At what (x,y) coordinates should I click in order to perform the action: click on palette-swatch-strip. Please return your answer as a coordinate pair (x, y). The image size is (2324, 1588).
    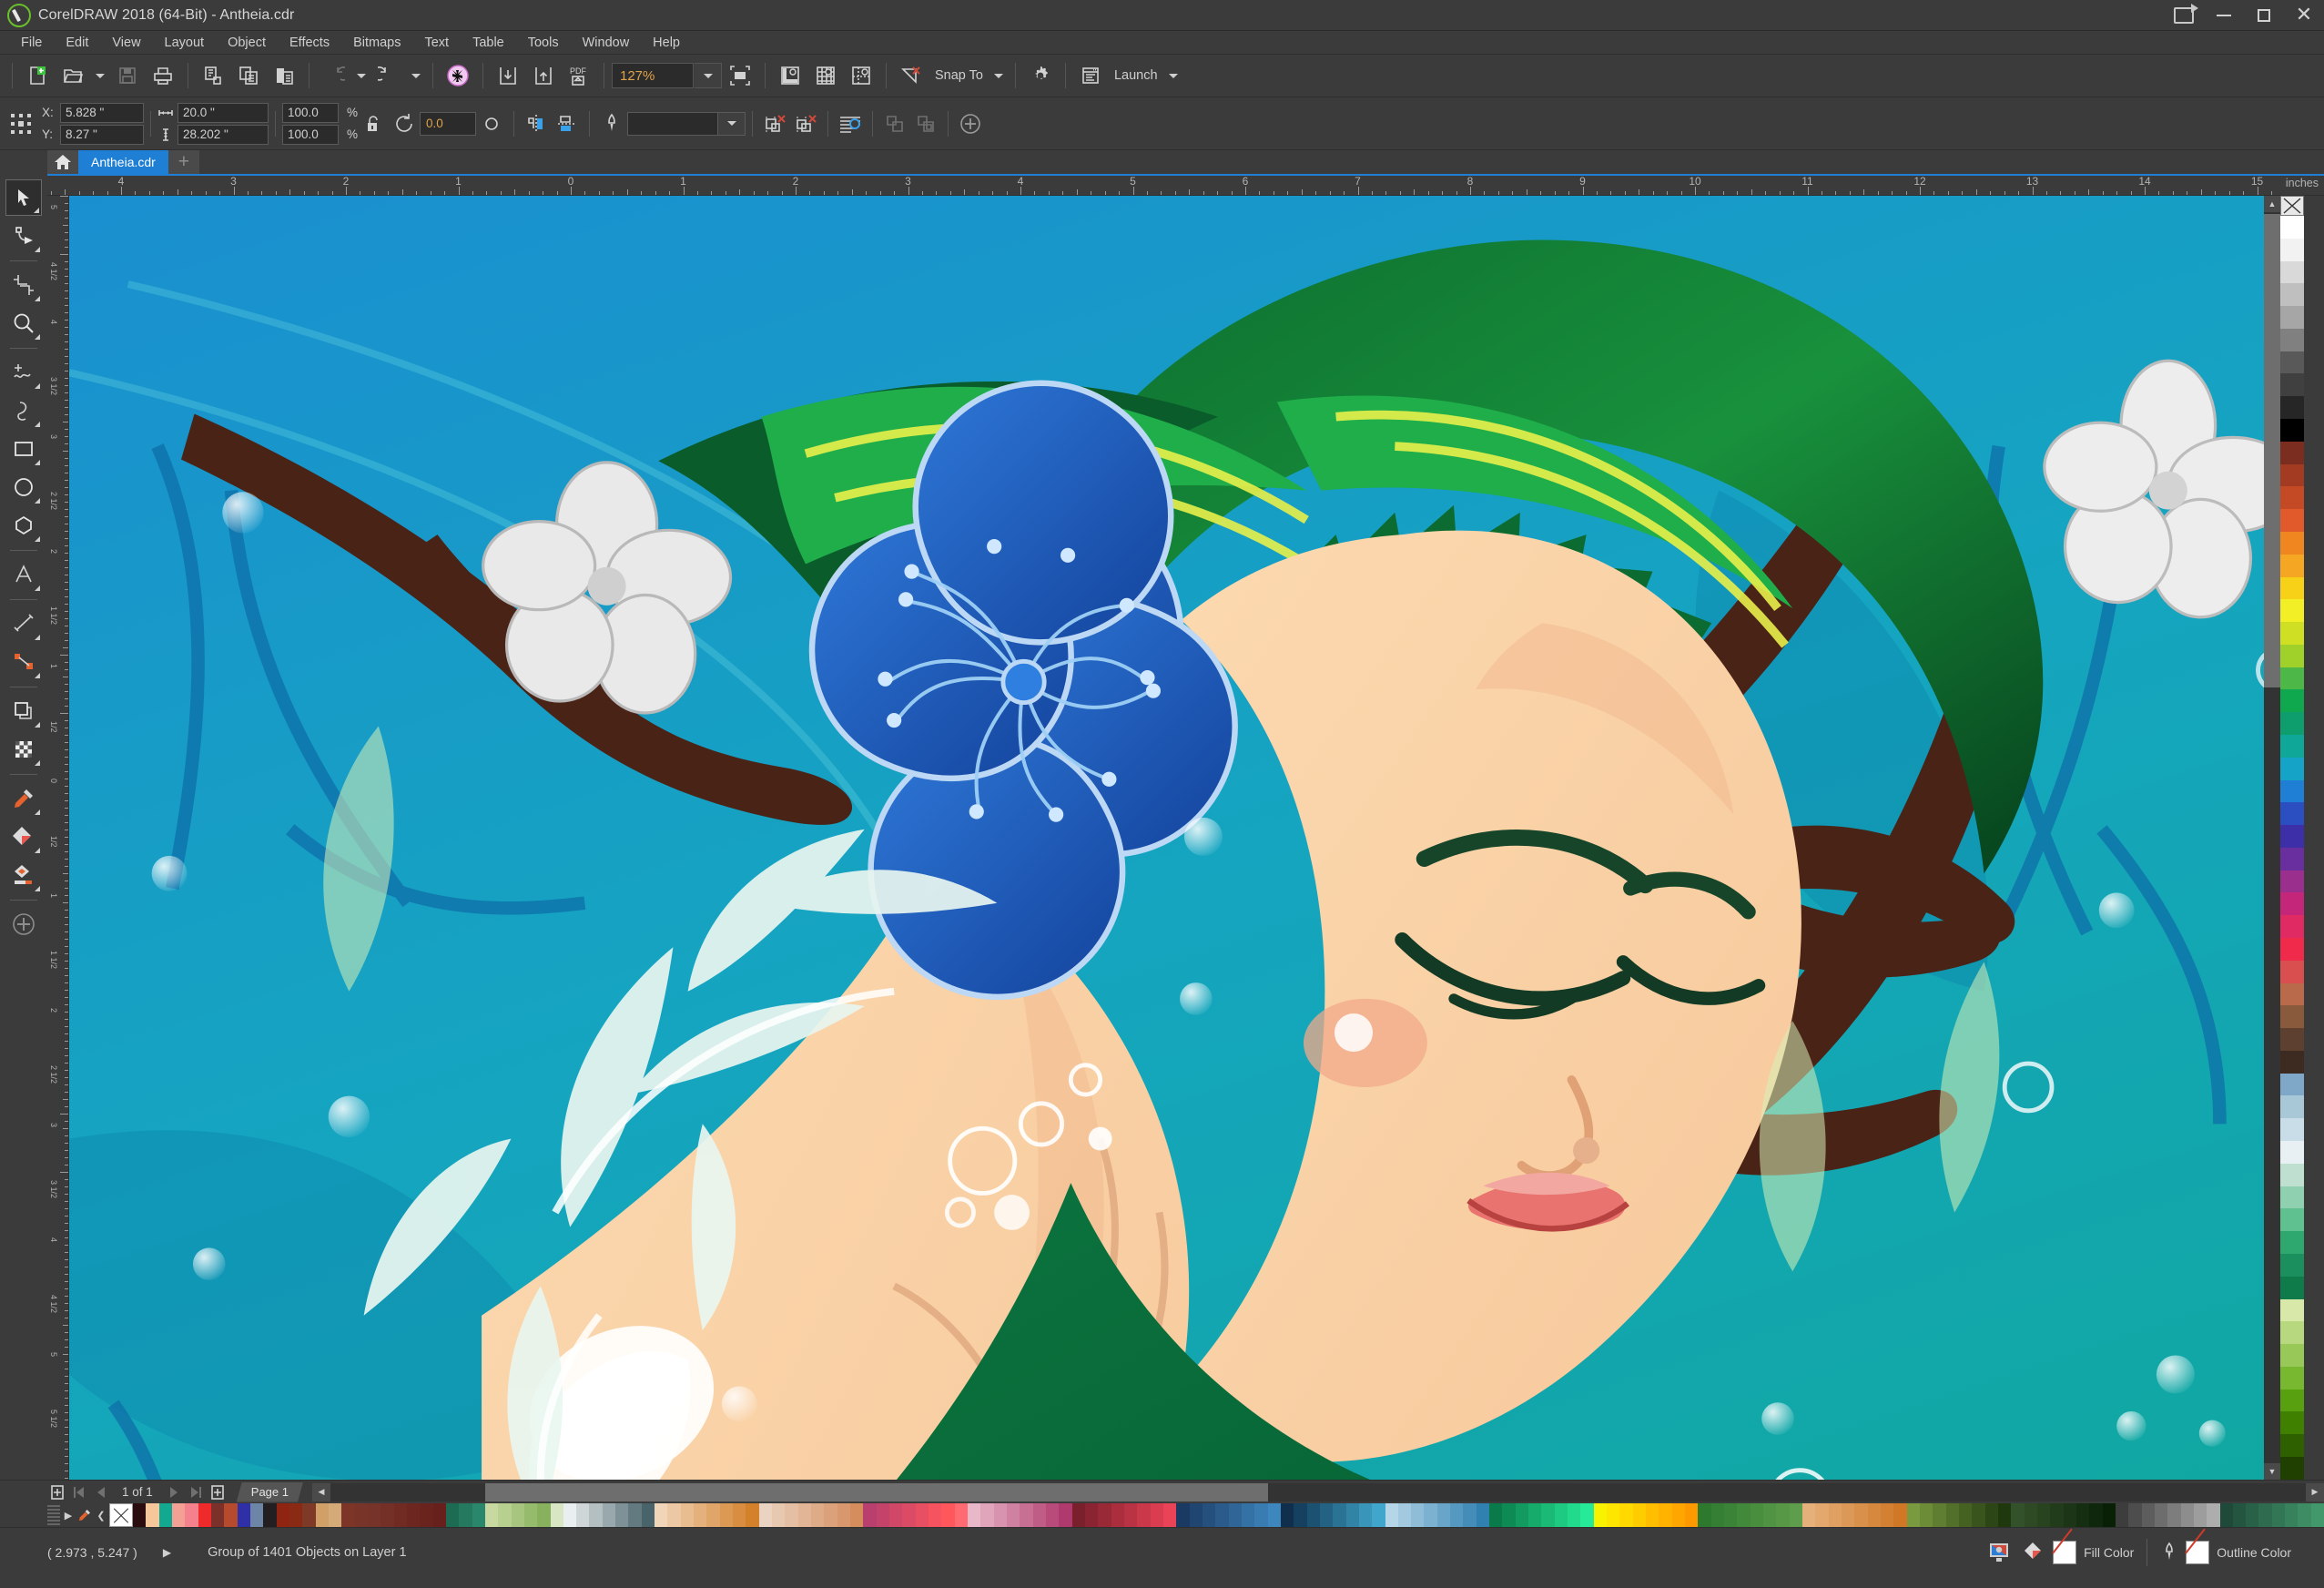
    Looking at the image, I should click on (1229, 1515).